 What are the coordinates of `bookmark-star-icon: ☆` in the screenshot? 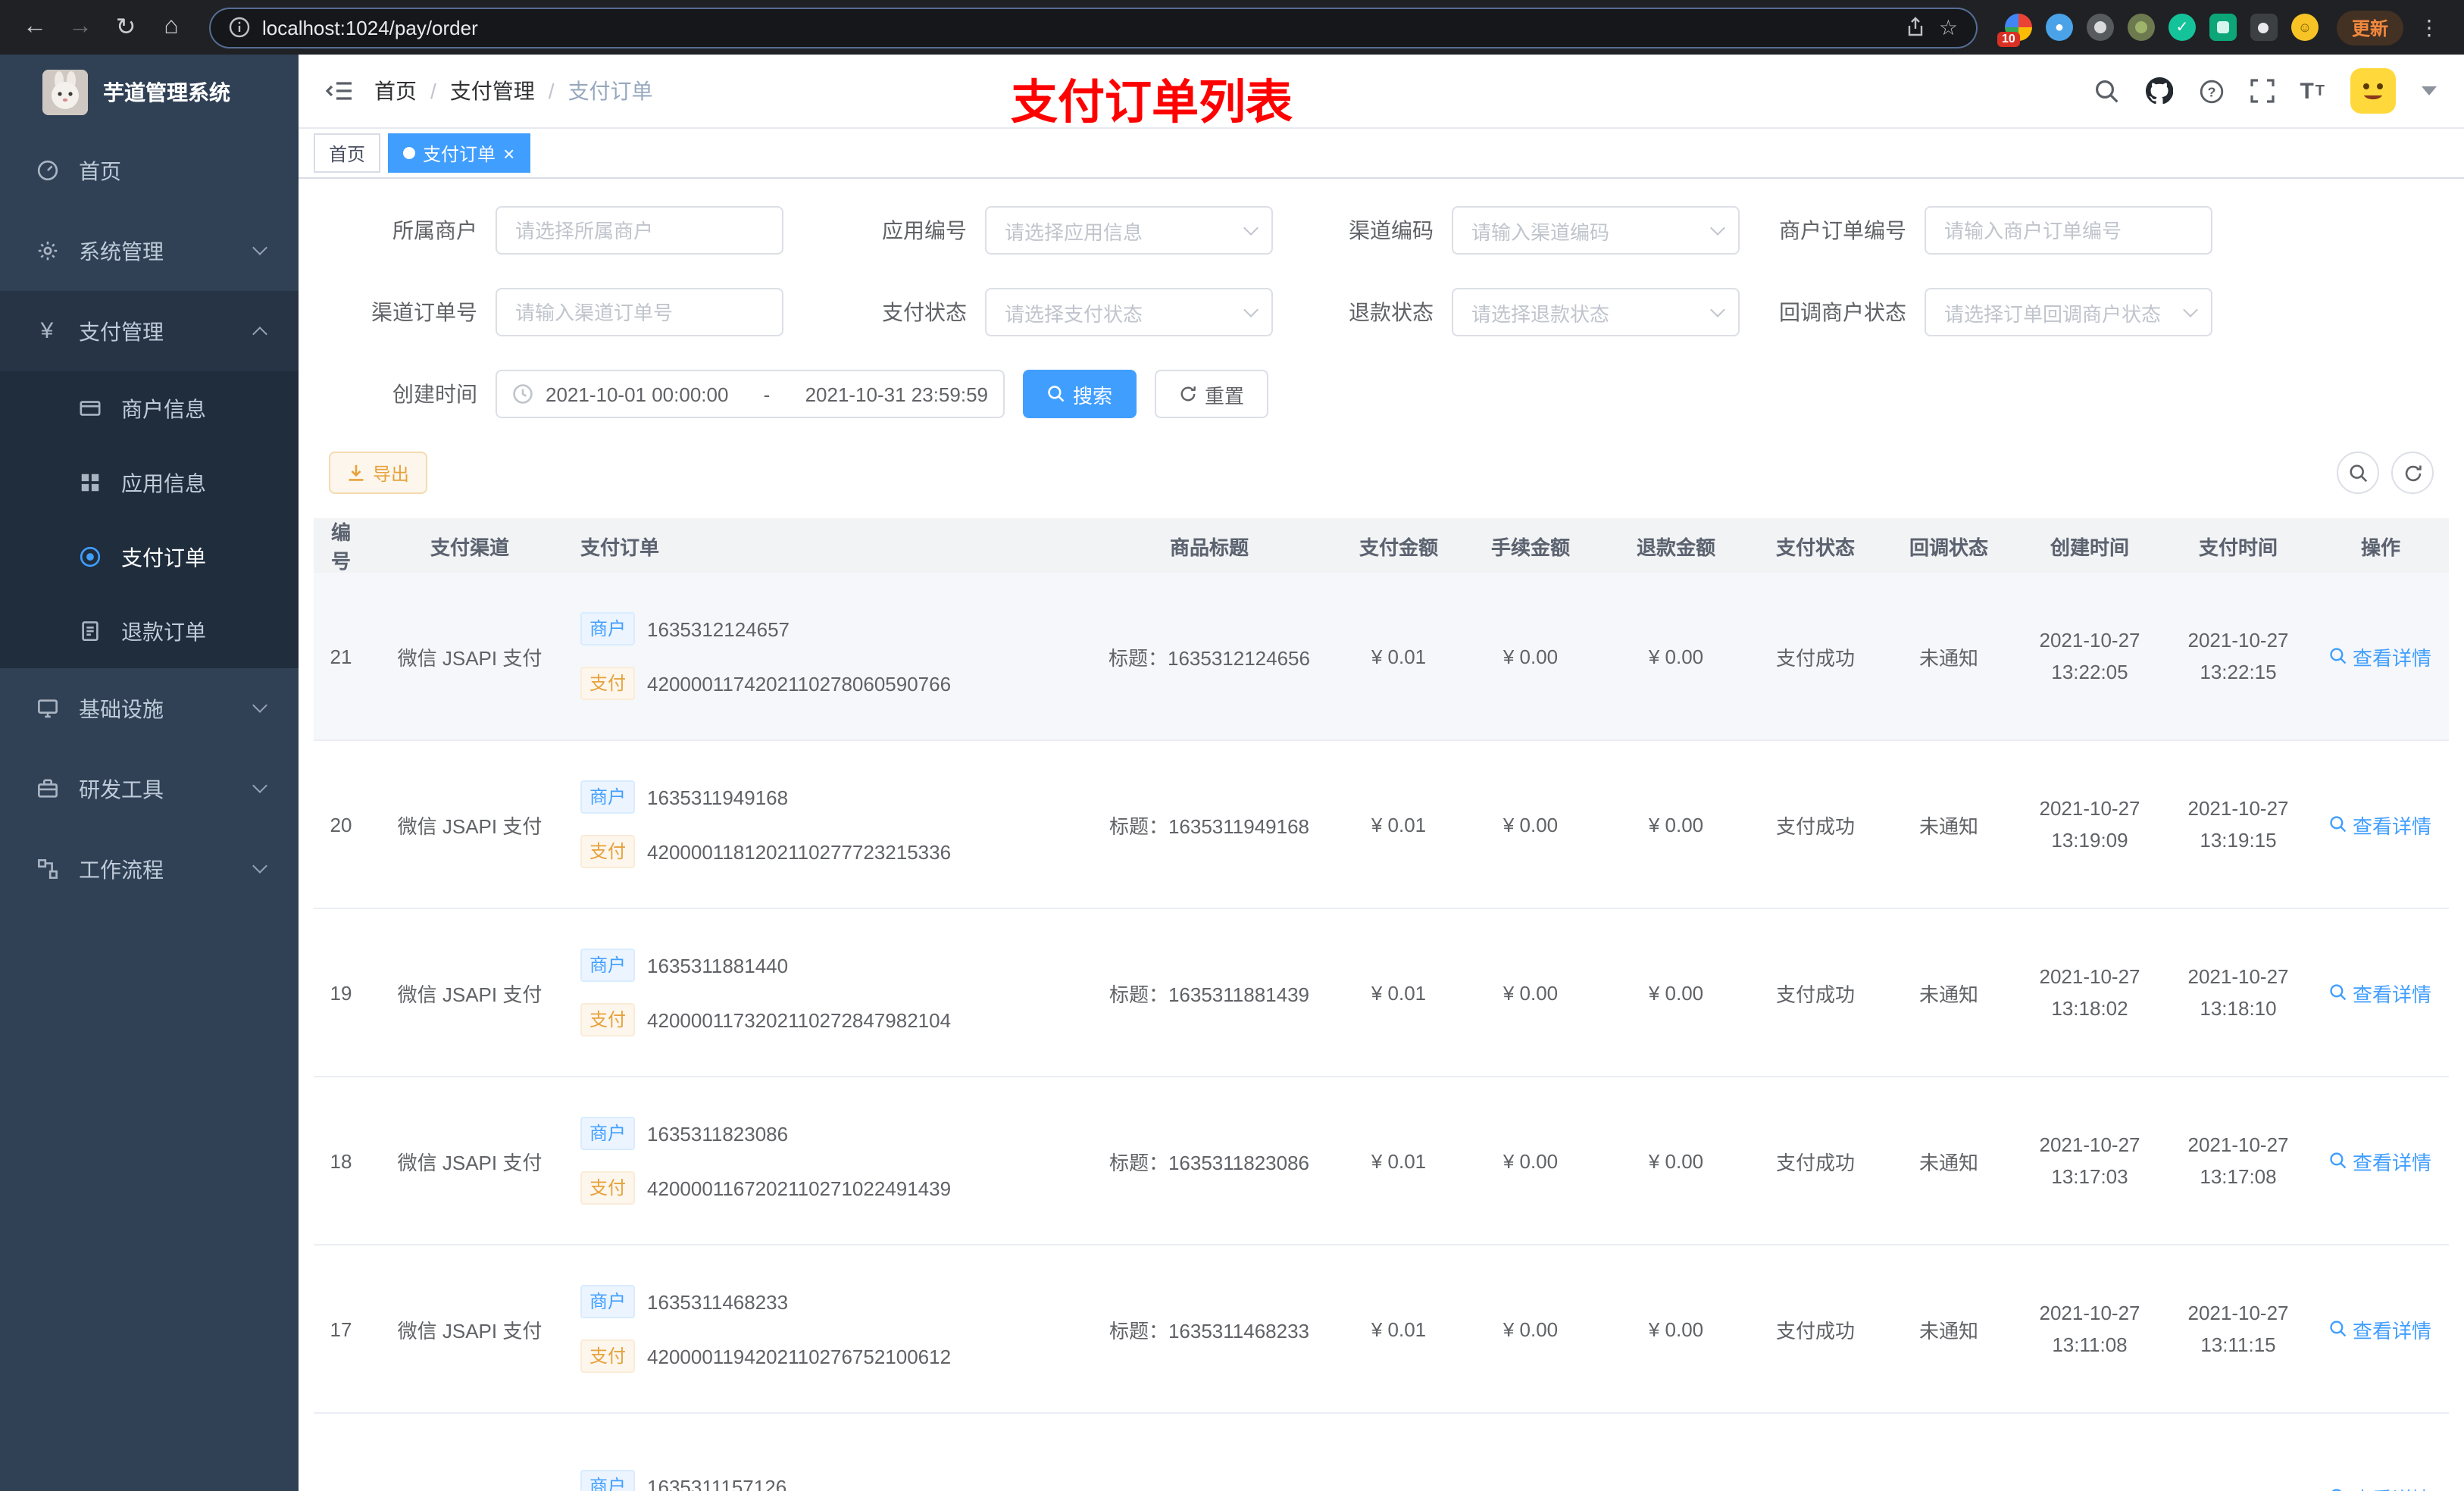 It's located at (1948, 27).